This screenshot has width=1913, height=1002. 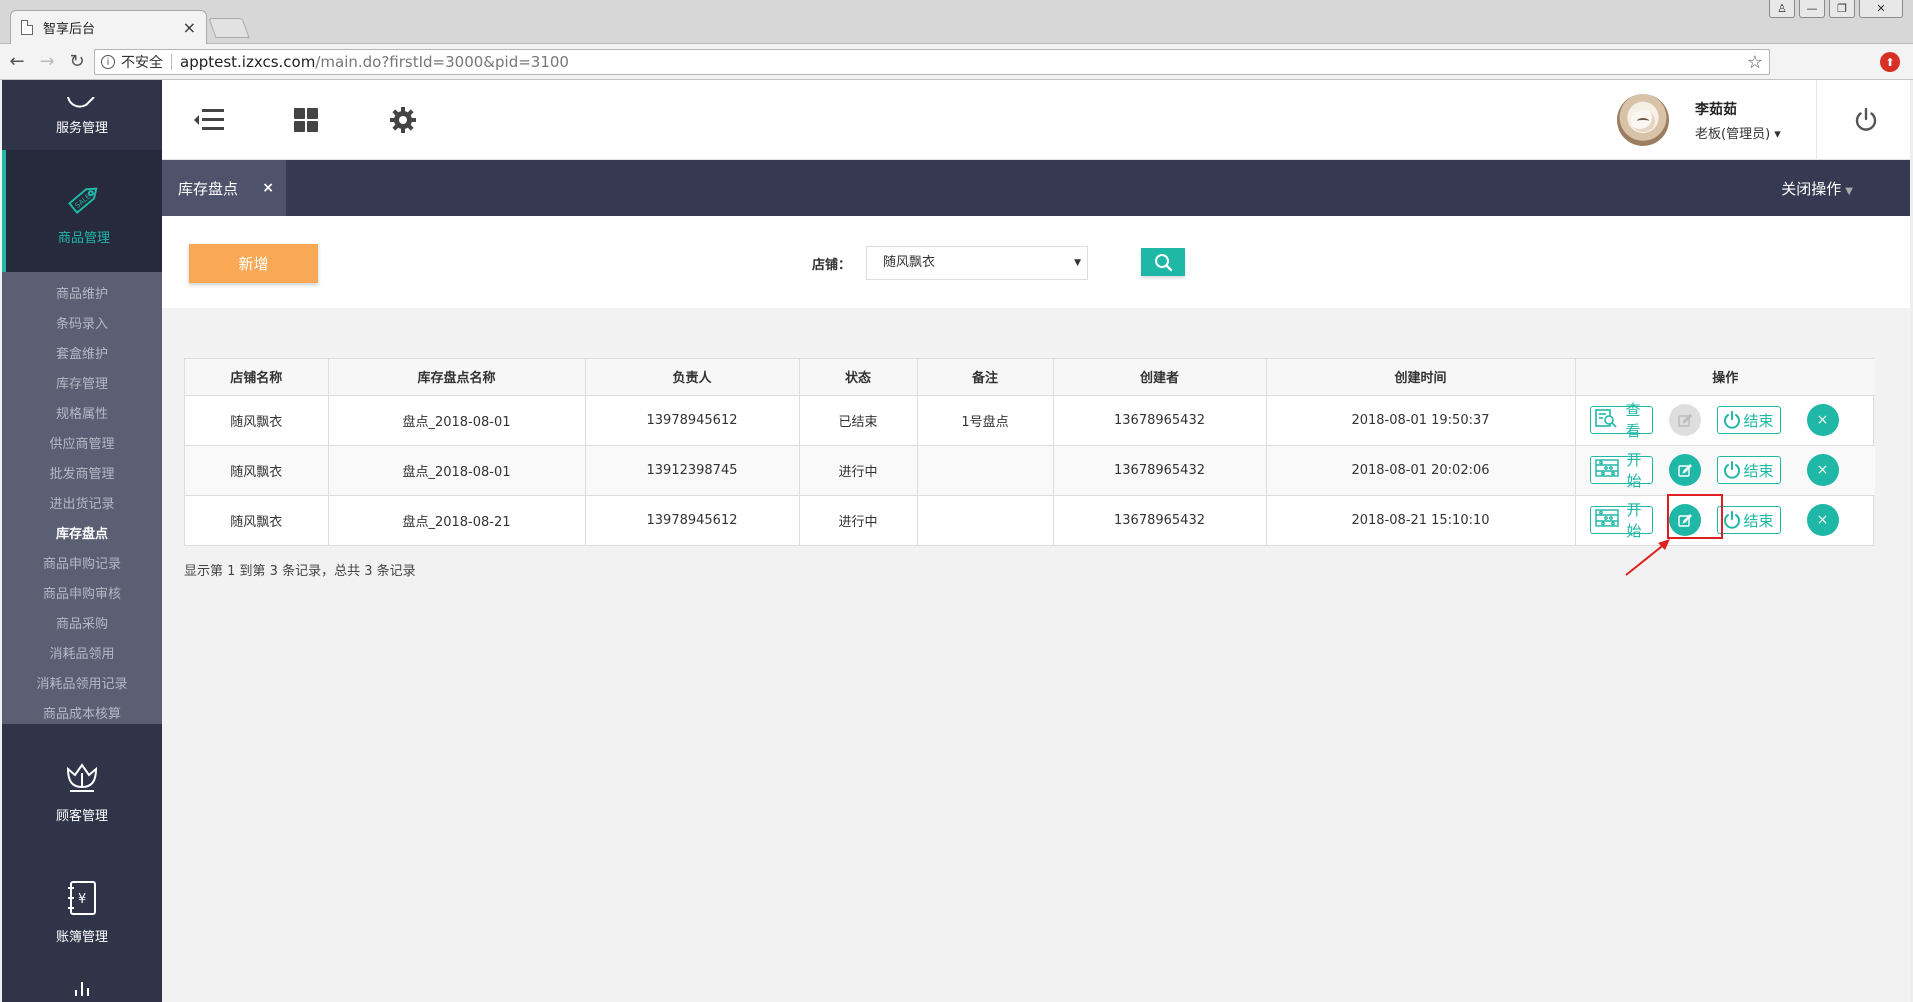 I want to click on user-menu: 李茹茹 老板(管理员) ▾, so click(x=1699, y=120).